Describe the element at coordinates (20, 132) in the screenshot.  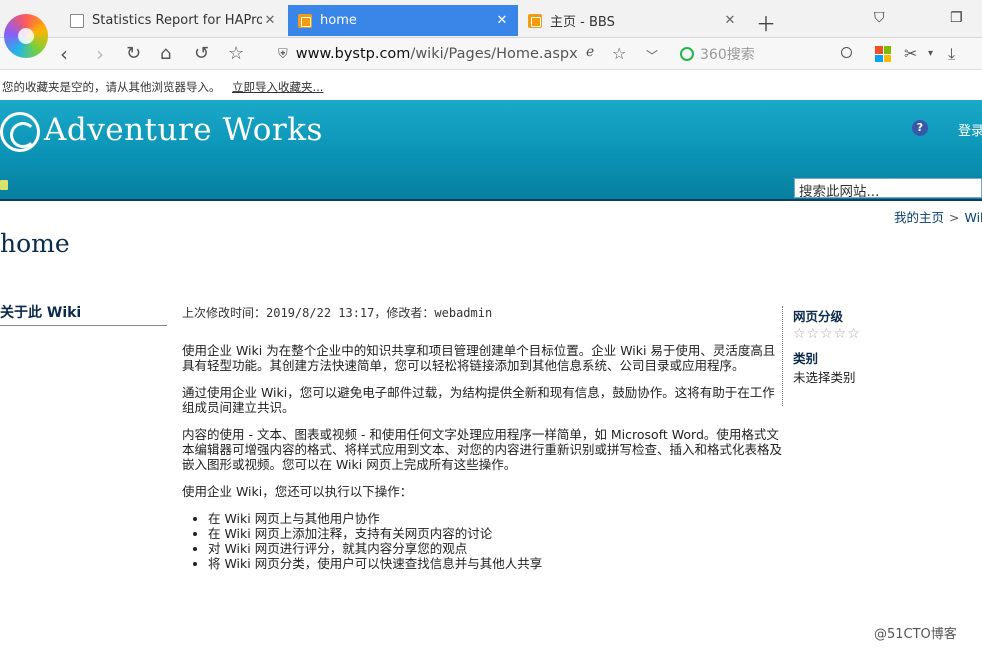
I see `adventure-works-logo-icon` at that location.